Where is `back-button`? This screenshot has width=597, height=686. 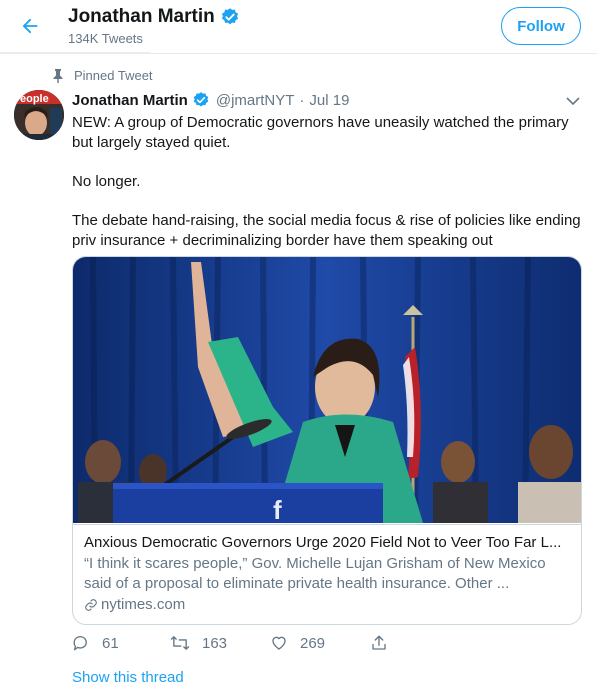
back-button is located at coordinates (30, 26).